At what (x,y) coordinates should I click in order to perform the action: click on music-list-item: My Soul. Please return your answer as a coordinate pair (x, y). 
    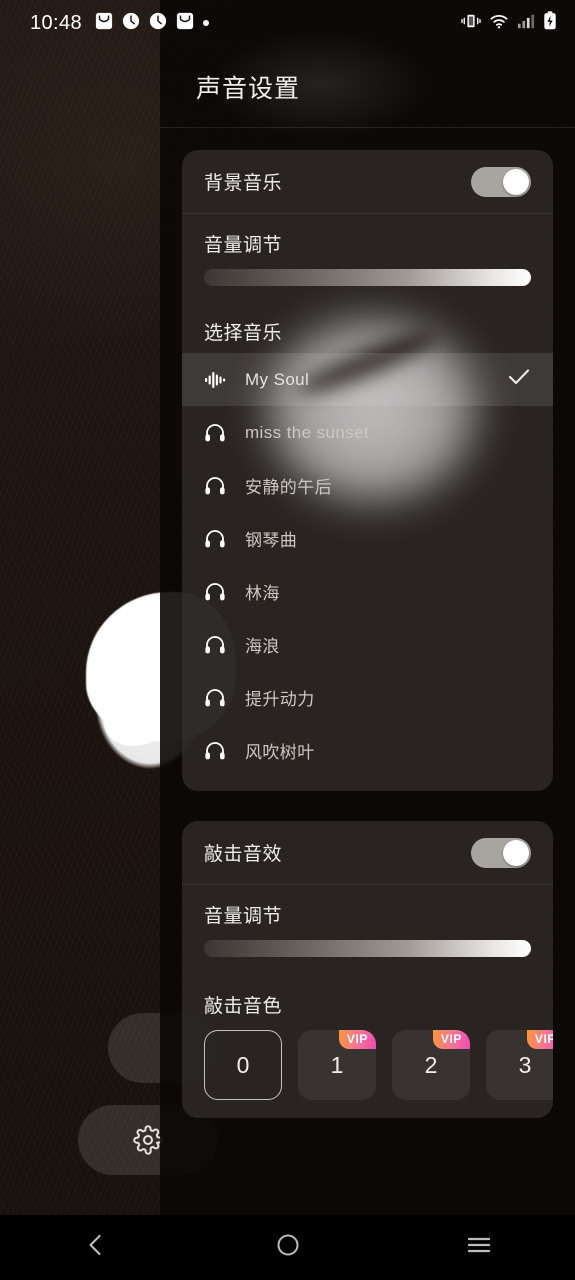
    Looking at the image, I should click on (367, 379).